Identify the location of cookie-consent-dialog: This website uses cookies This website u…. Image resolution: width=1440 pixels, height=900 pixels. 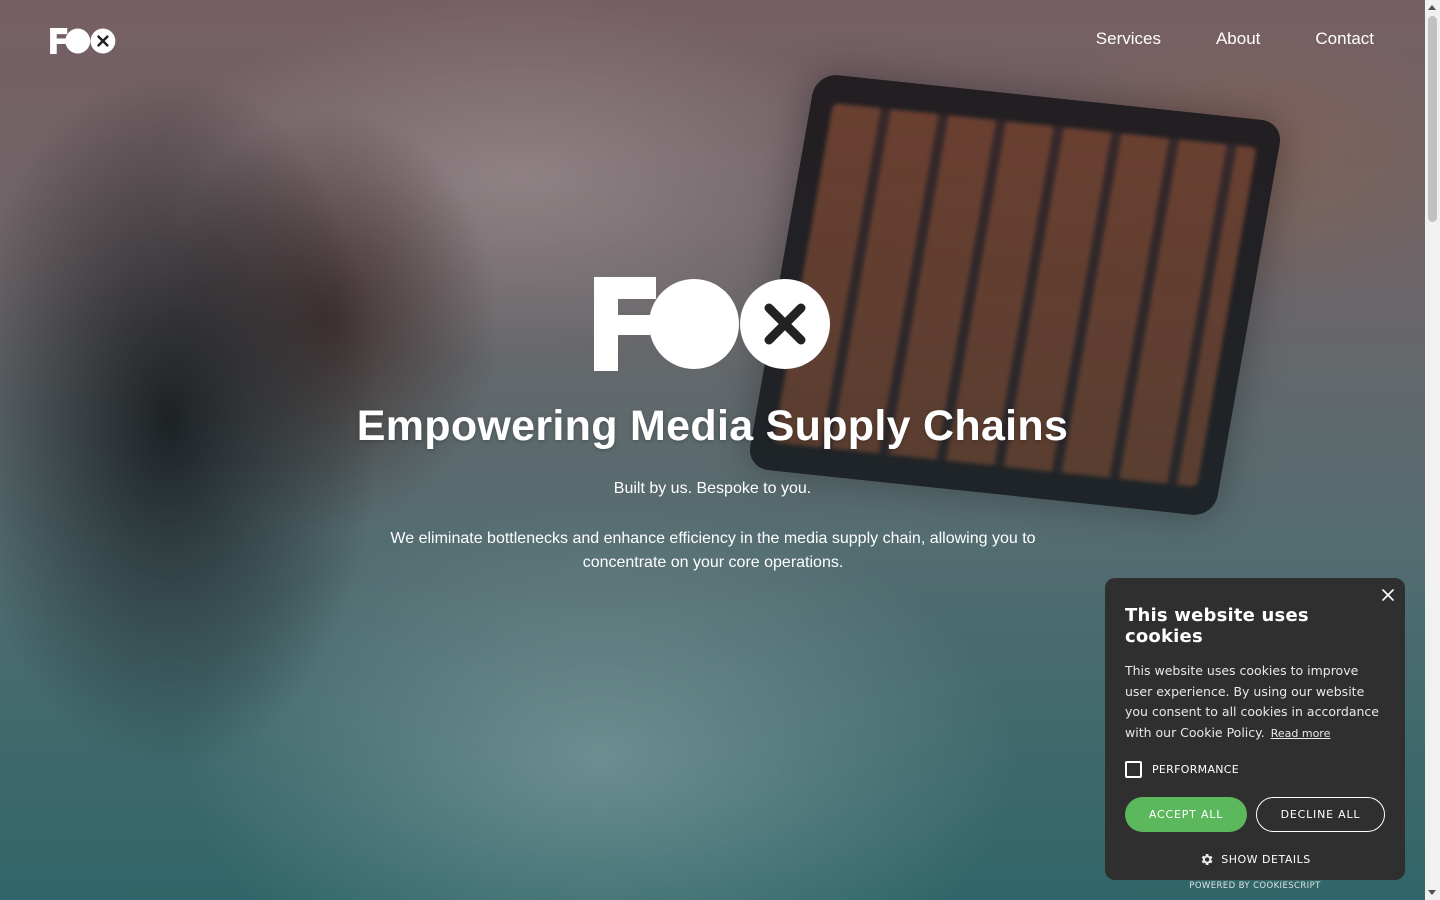
(1255, 734).